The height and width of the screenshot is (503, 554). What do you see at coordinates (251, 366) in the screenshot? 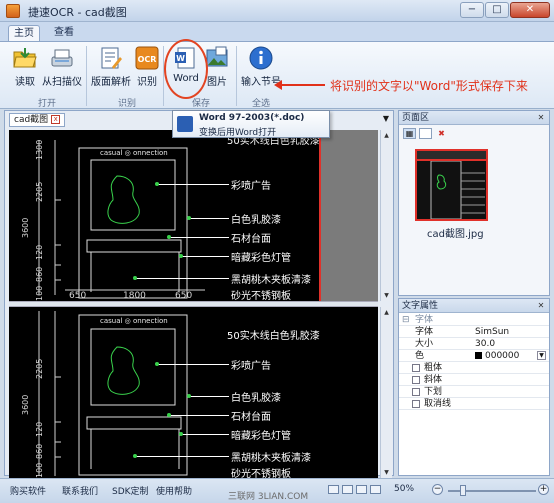
I see `recognized-label: 彩喷广告` at bounding box center [251, 366].